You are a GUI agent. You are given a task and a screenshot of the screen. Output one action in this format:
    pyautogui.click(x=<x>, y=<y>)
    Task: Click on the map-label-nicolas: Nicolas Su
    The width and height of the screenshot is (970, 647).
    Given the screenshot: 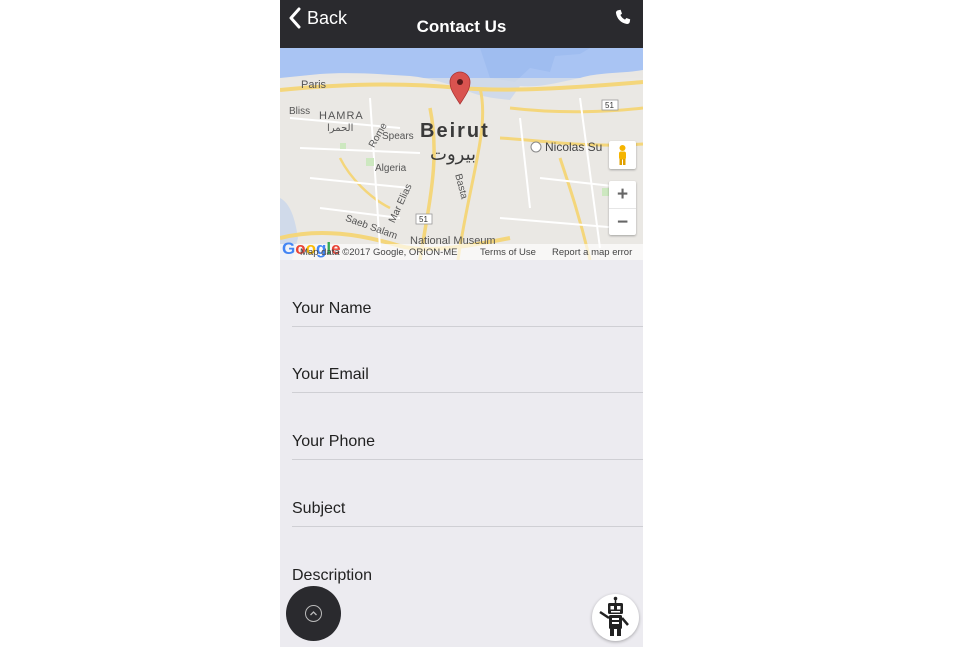 What is the action you would take?
    pyautogui.click(x=574, y=147)
    